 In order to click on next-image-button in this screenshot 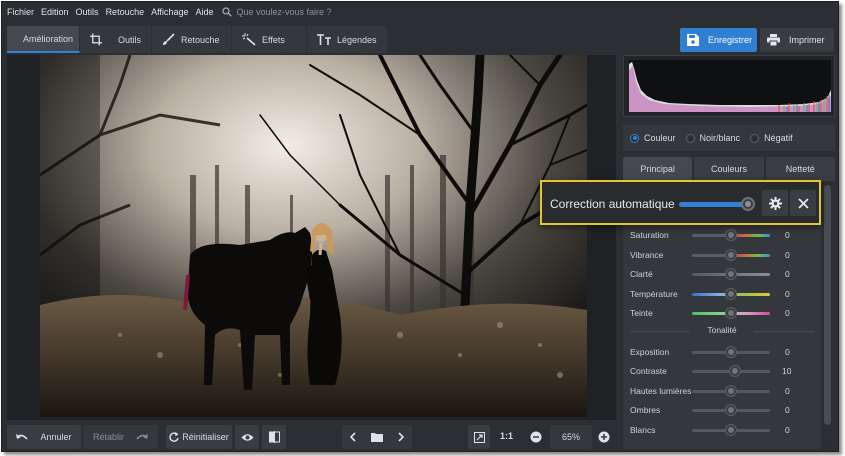, I will do `click(401, 437)`.